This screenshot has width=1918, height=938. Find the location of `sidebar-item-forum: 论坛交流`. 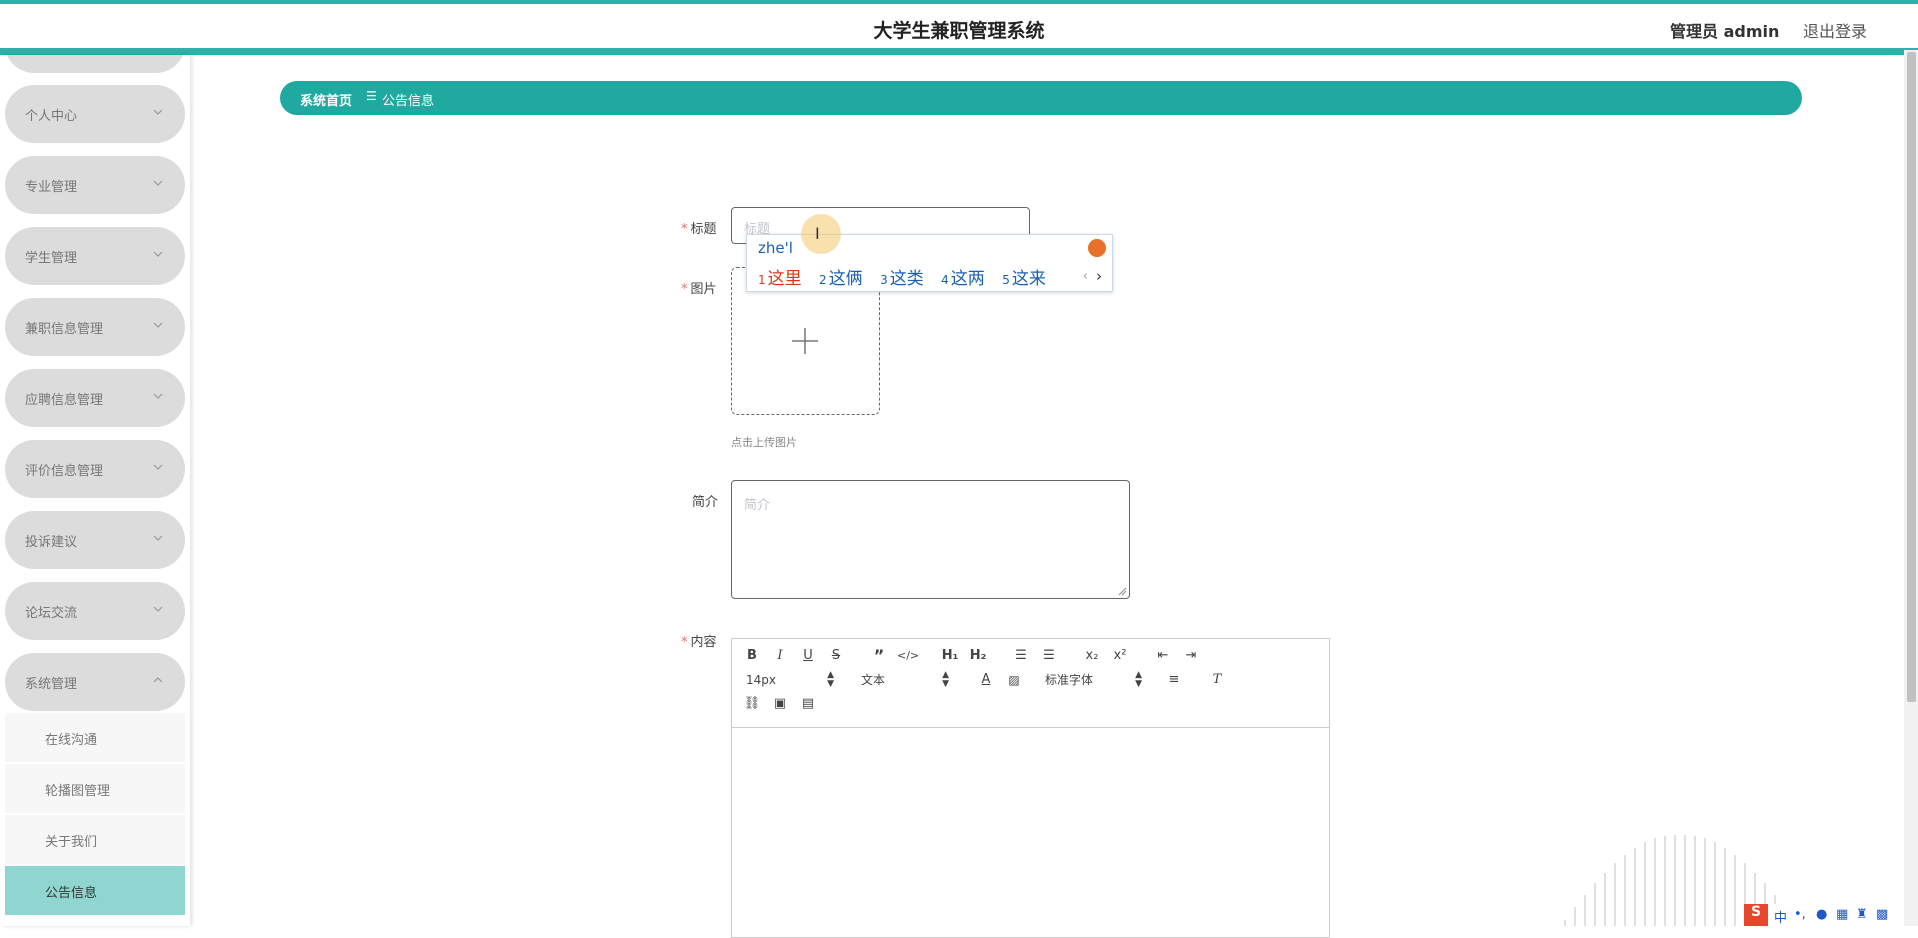

sidebar-item-forum: 论坛交流 is located at coordinates (95, 611).